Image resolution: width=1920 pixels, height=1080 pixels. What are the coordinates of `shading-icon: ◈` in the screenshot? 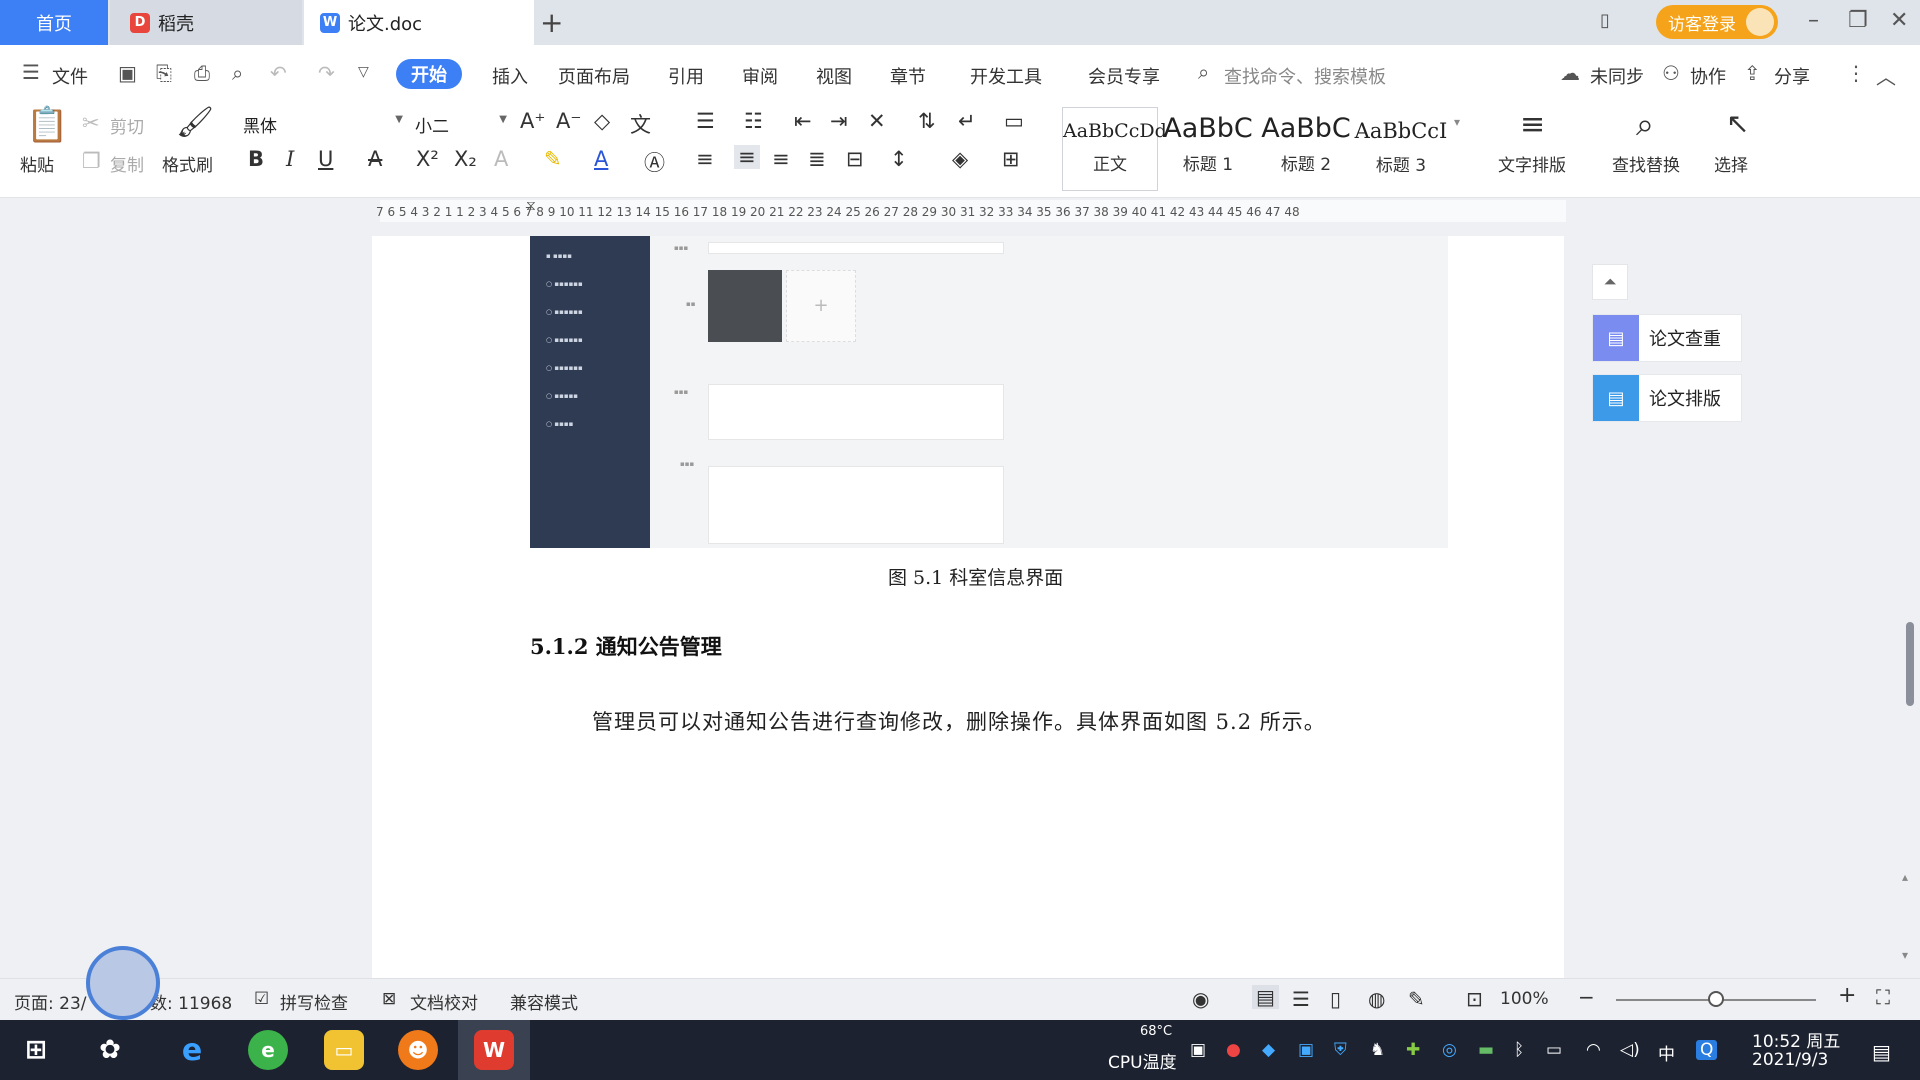 It's located at (960, 159).